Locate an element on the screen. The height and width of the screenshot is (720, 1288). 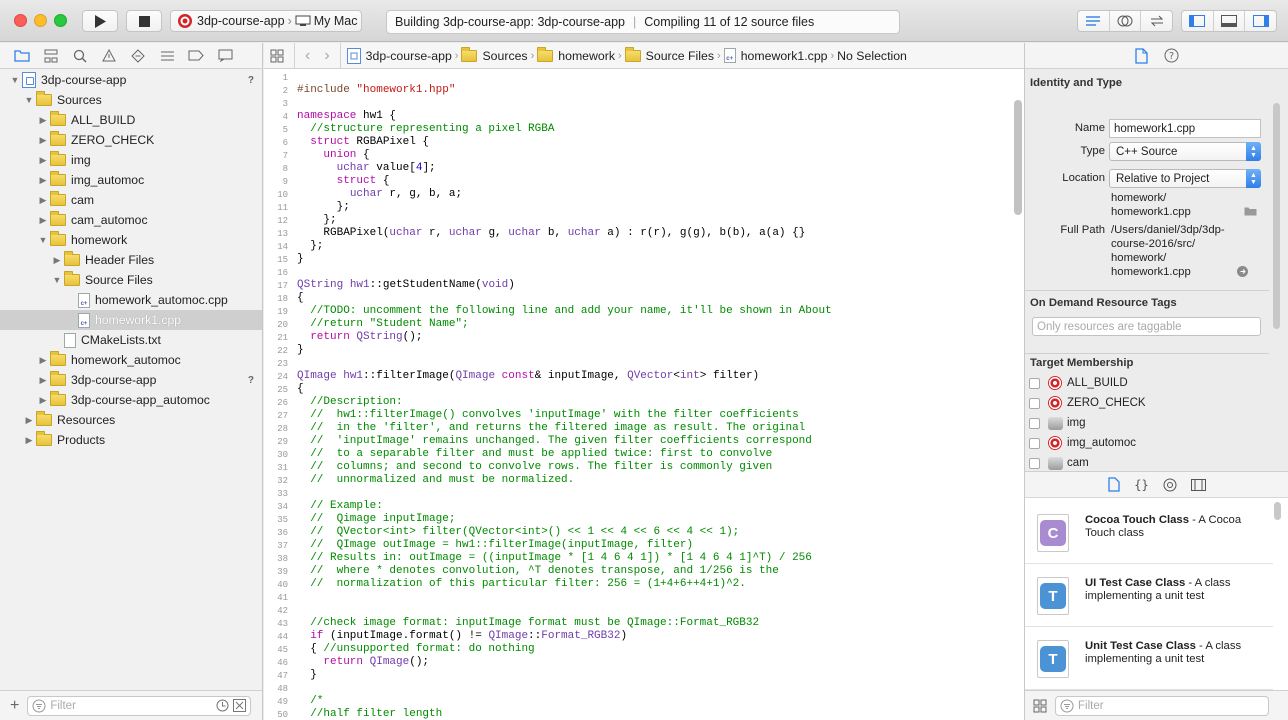
jump-bar-crumb-project: 3dp-course-app is located at coordinates (399, 55).